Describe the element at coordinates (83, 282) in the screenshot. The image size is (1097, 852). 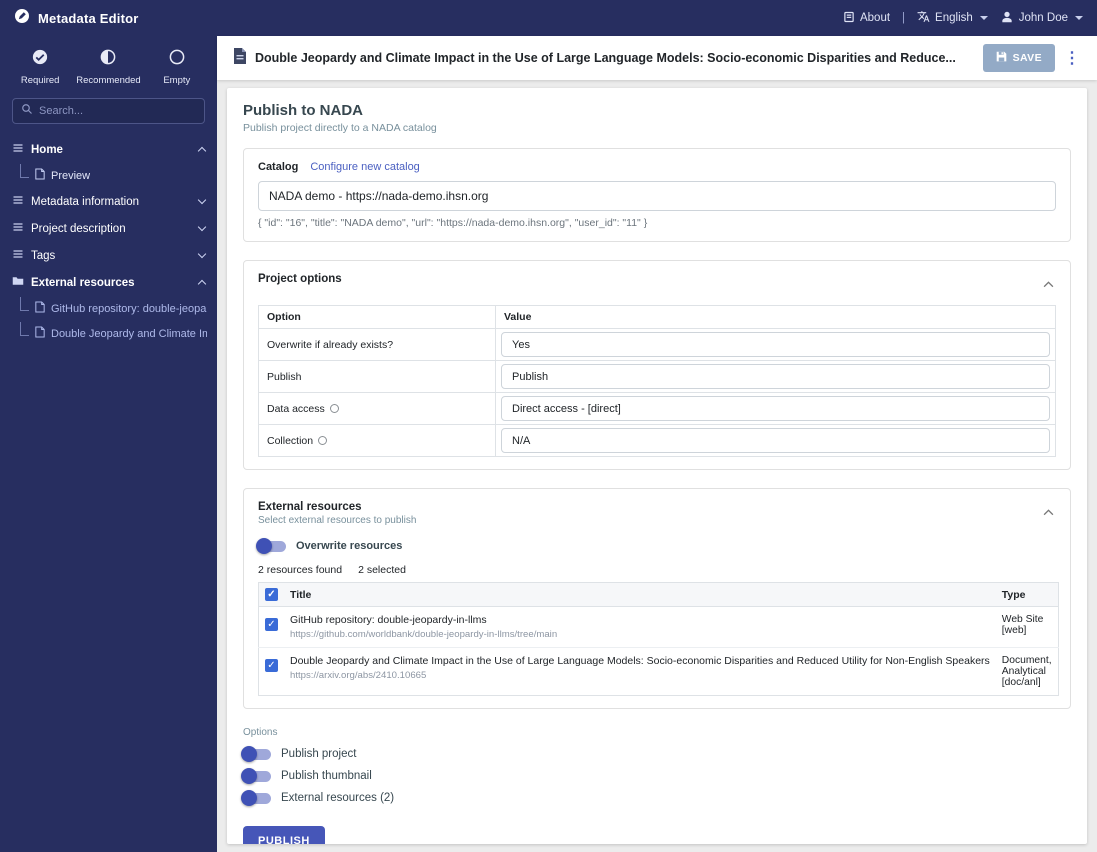
I see `sidebar-item-label: External resources` at that location.